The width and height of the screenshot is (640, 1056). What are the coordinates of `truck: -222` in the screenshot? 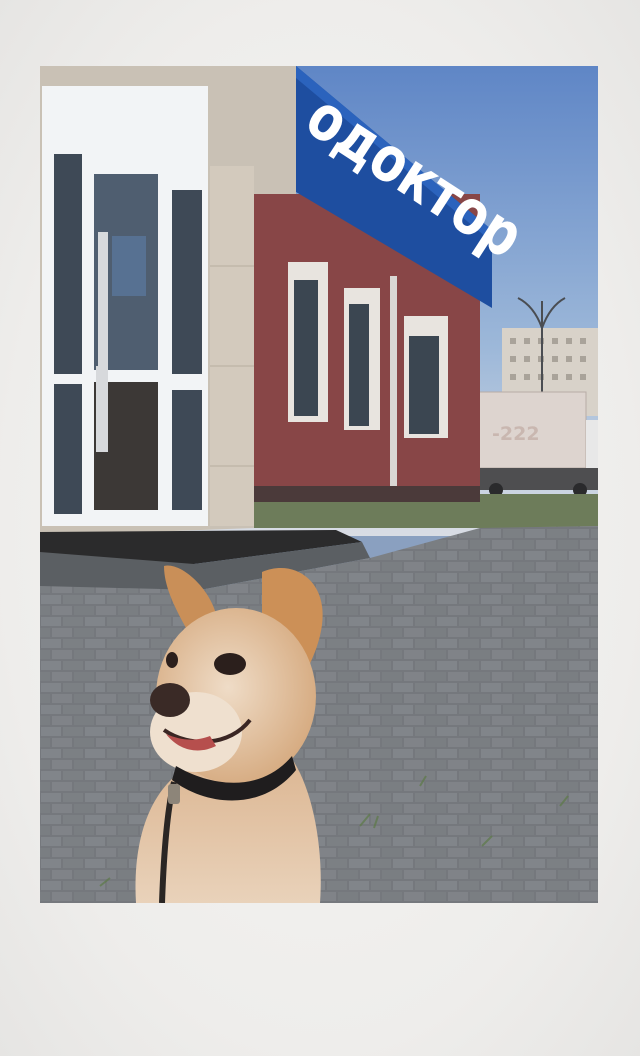 It's located at (532, 444).